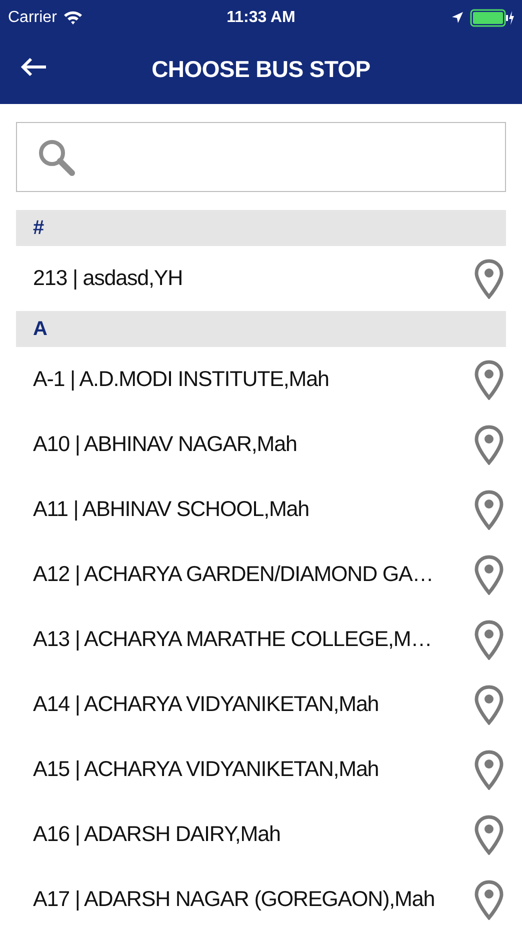 The image size is (522, 928). What do you see at coordinates (261, 228) in the screenshot?
I see `section-header: #` at bounding box center [261, 228].